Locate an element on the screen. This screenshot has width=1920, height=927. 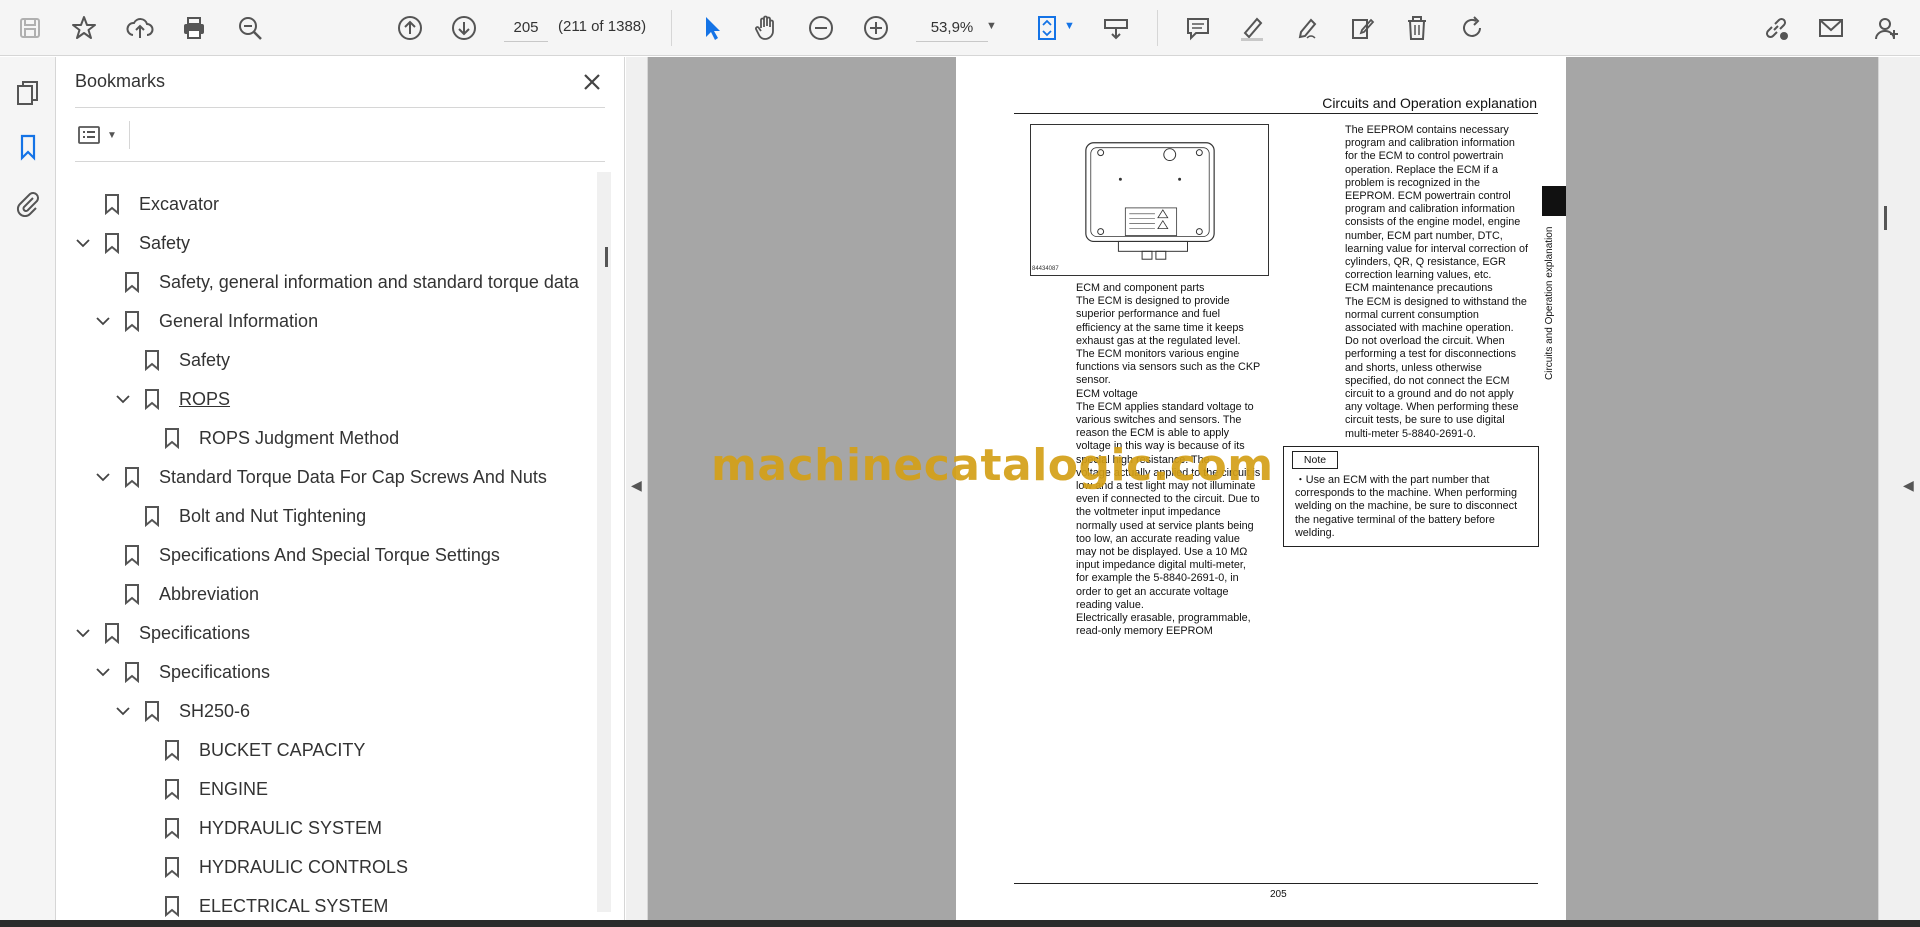
previous-page-icon is located at coordinates (410, 28).